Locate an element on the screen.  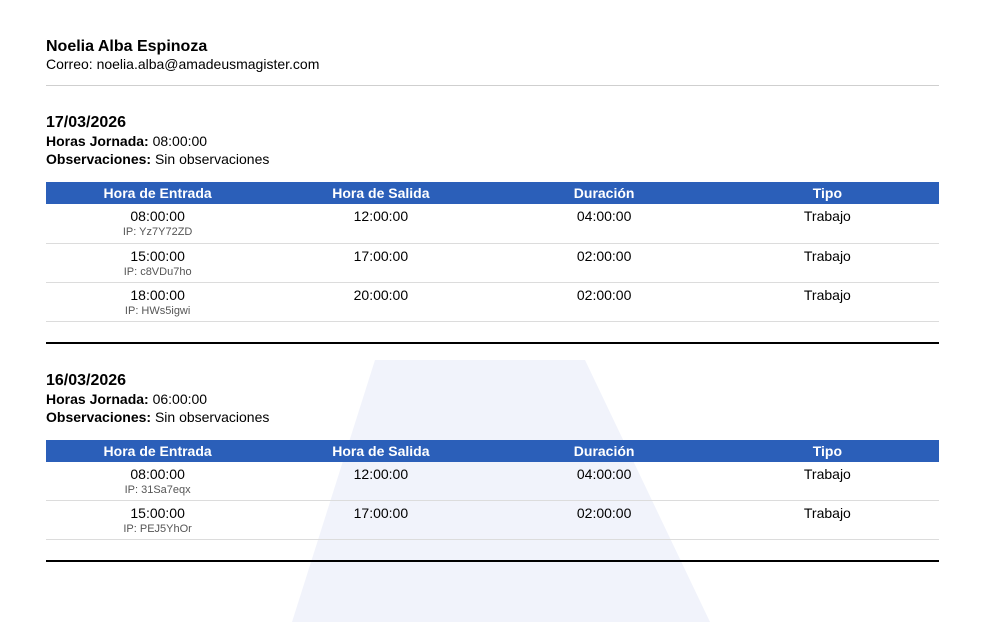
exit-cell: 20:00:00 is located at coordinates (381, 302).